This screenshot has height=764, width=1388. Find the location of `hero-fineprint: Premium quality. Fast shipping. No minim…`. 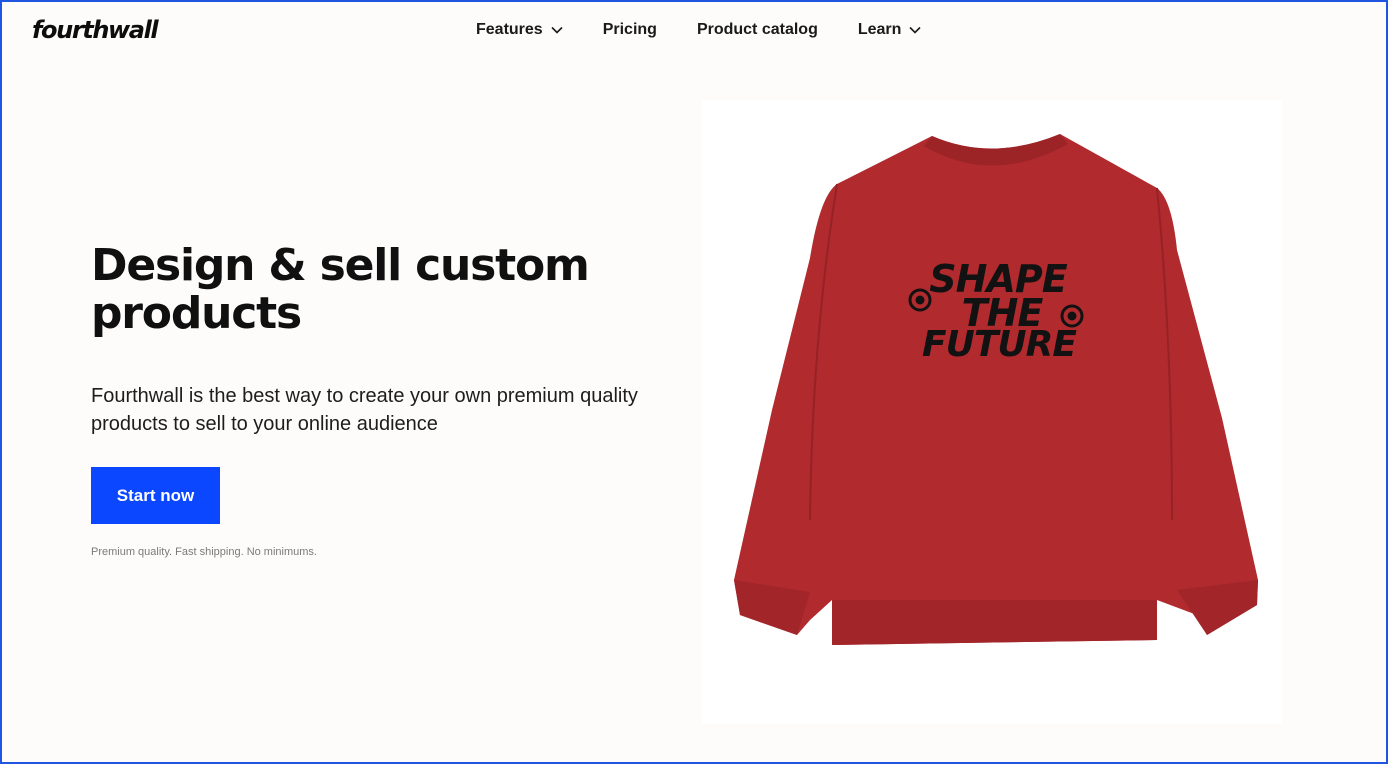

hero-fineprint: Premium quality. Fast shipping. No minim… is located at coordinates (204, 552).